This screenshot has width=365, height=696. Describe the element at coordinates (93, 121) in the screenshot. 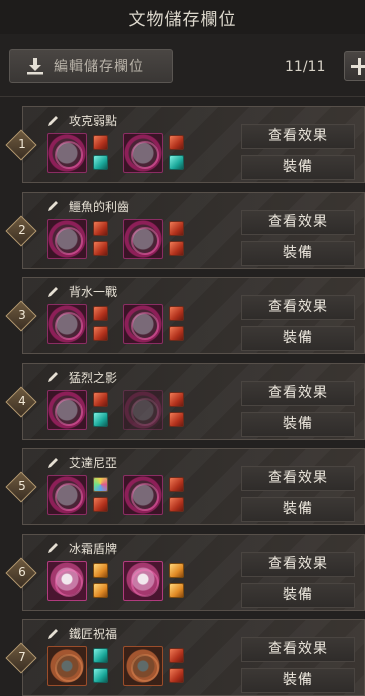

I see `slot-name: 攻克弱點` at that location.